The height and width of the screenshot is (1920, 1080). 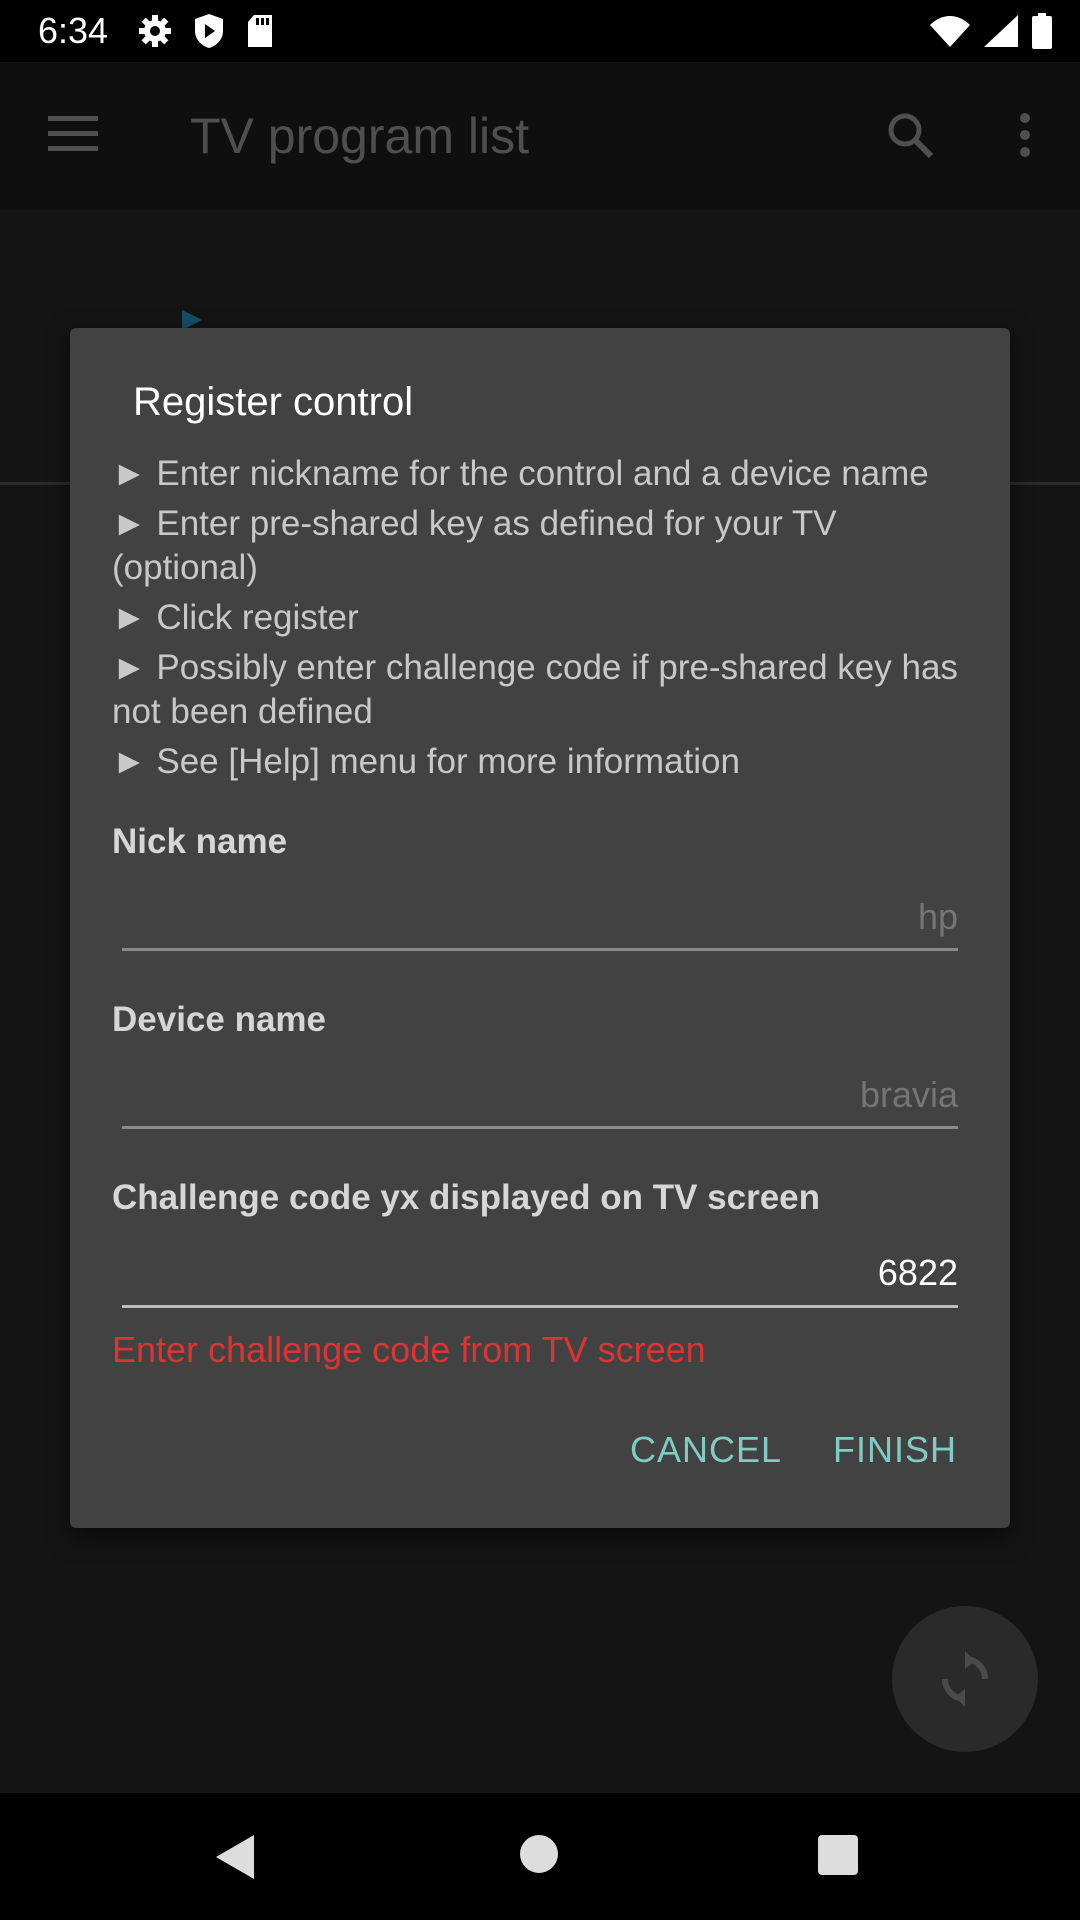 I want to click on nick-name-input, so click(x=540, y=917).